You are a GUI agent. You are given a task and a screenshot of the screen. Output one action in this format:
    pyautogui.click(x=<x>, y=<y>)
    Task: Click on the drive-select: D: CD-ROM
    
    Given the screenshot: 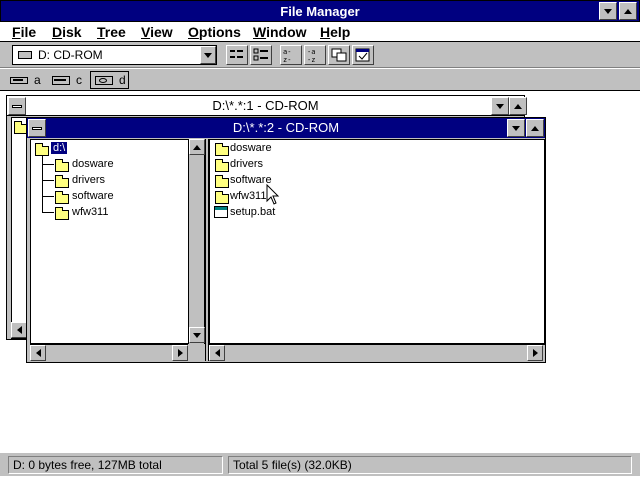 What is the action you would take?
    pyautogui.click(x=114, y=55)
    